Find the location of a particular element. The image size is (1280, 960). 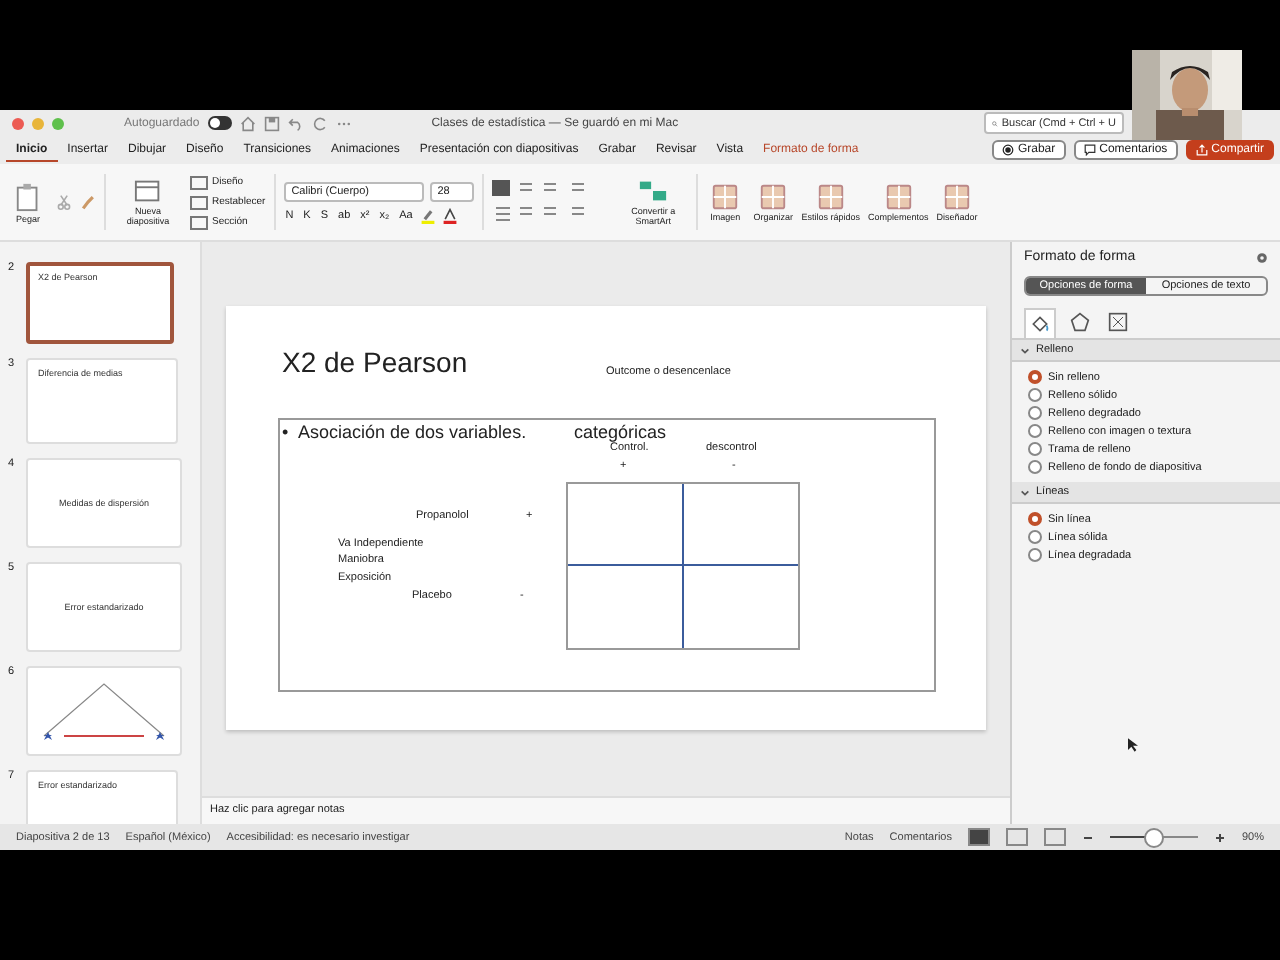

pointer-icon is located at coordinates (1133, 745).